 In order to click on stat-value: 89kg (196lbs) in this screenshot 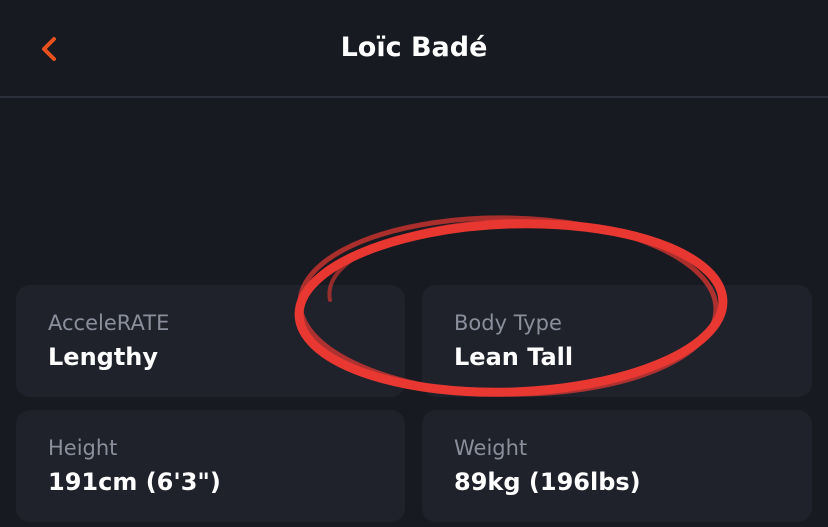, I will do `click(547, 482)`.